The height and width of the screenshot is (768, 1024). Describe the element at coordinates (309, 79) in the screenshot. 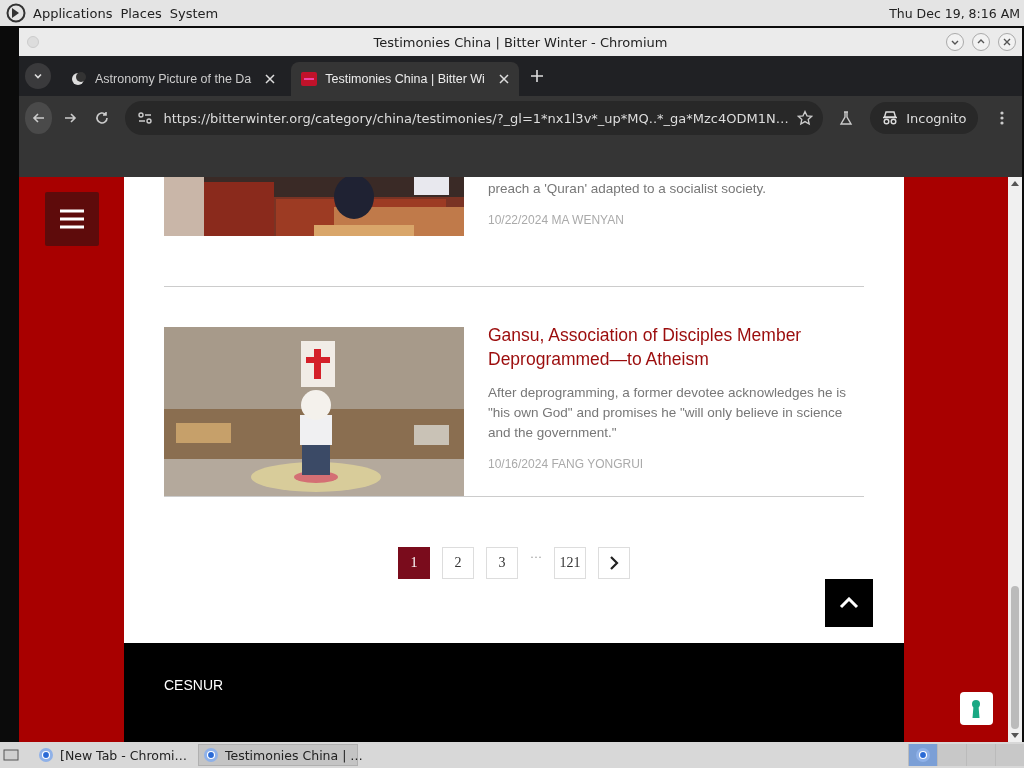

I see `site-favicon-icon` at that location.